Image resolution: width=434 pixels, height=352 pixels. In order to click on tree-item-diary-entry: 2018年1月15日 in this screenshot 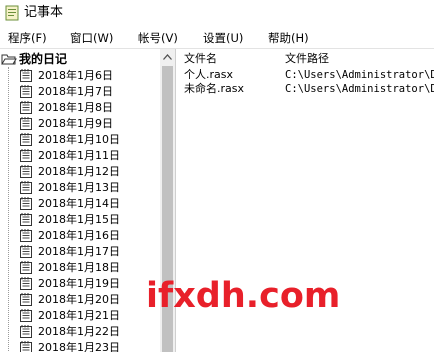, I will do `click(80, 220)`.